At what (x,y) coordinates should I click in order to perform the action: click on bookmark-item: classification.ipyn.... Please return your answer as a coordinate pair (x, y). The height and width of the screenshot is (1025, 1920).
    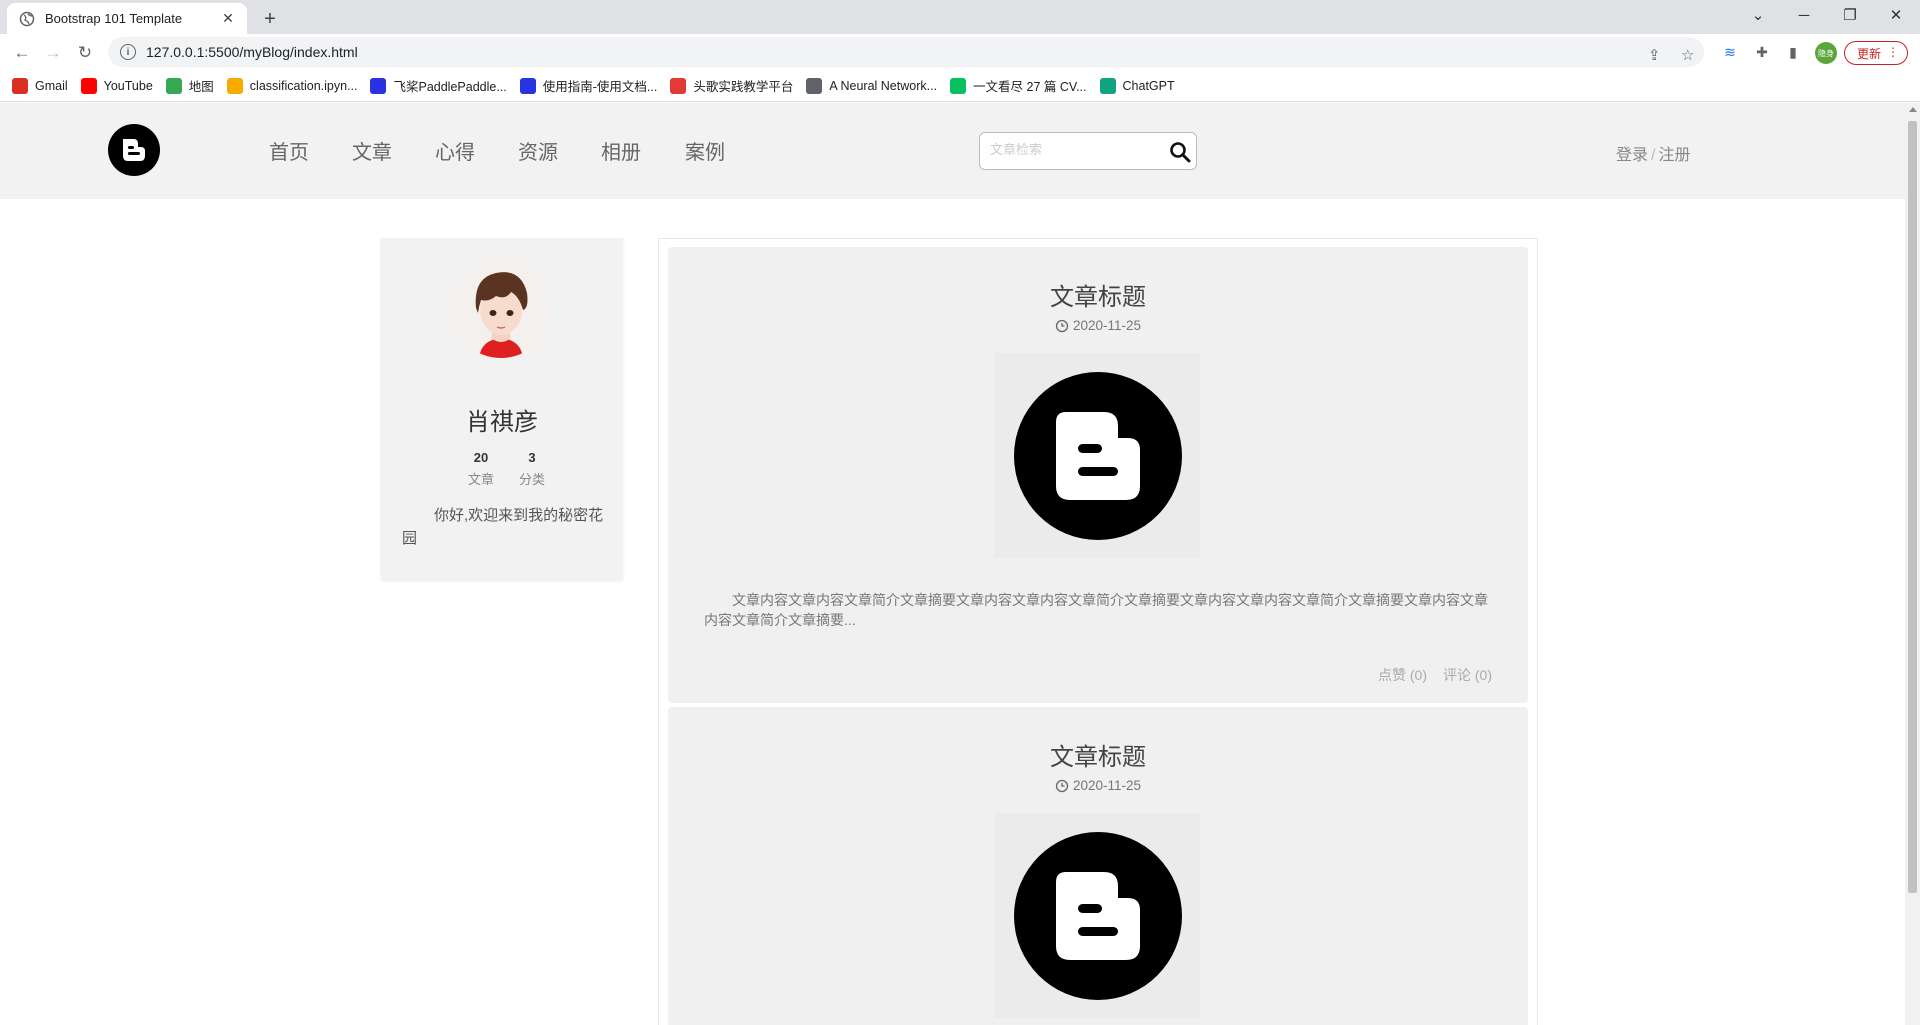
    Looking at the image, I should click on (292, 85).